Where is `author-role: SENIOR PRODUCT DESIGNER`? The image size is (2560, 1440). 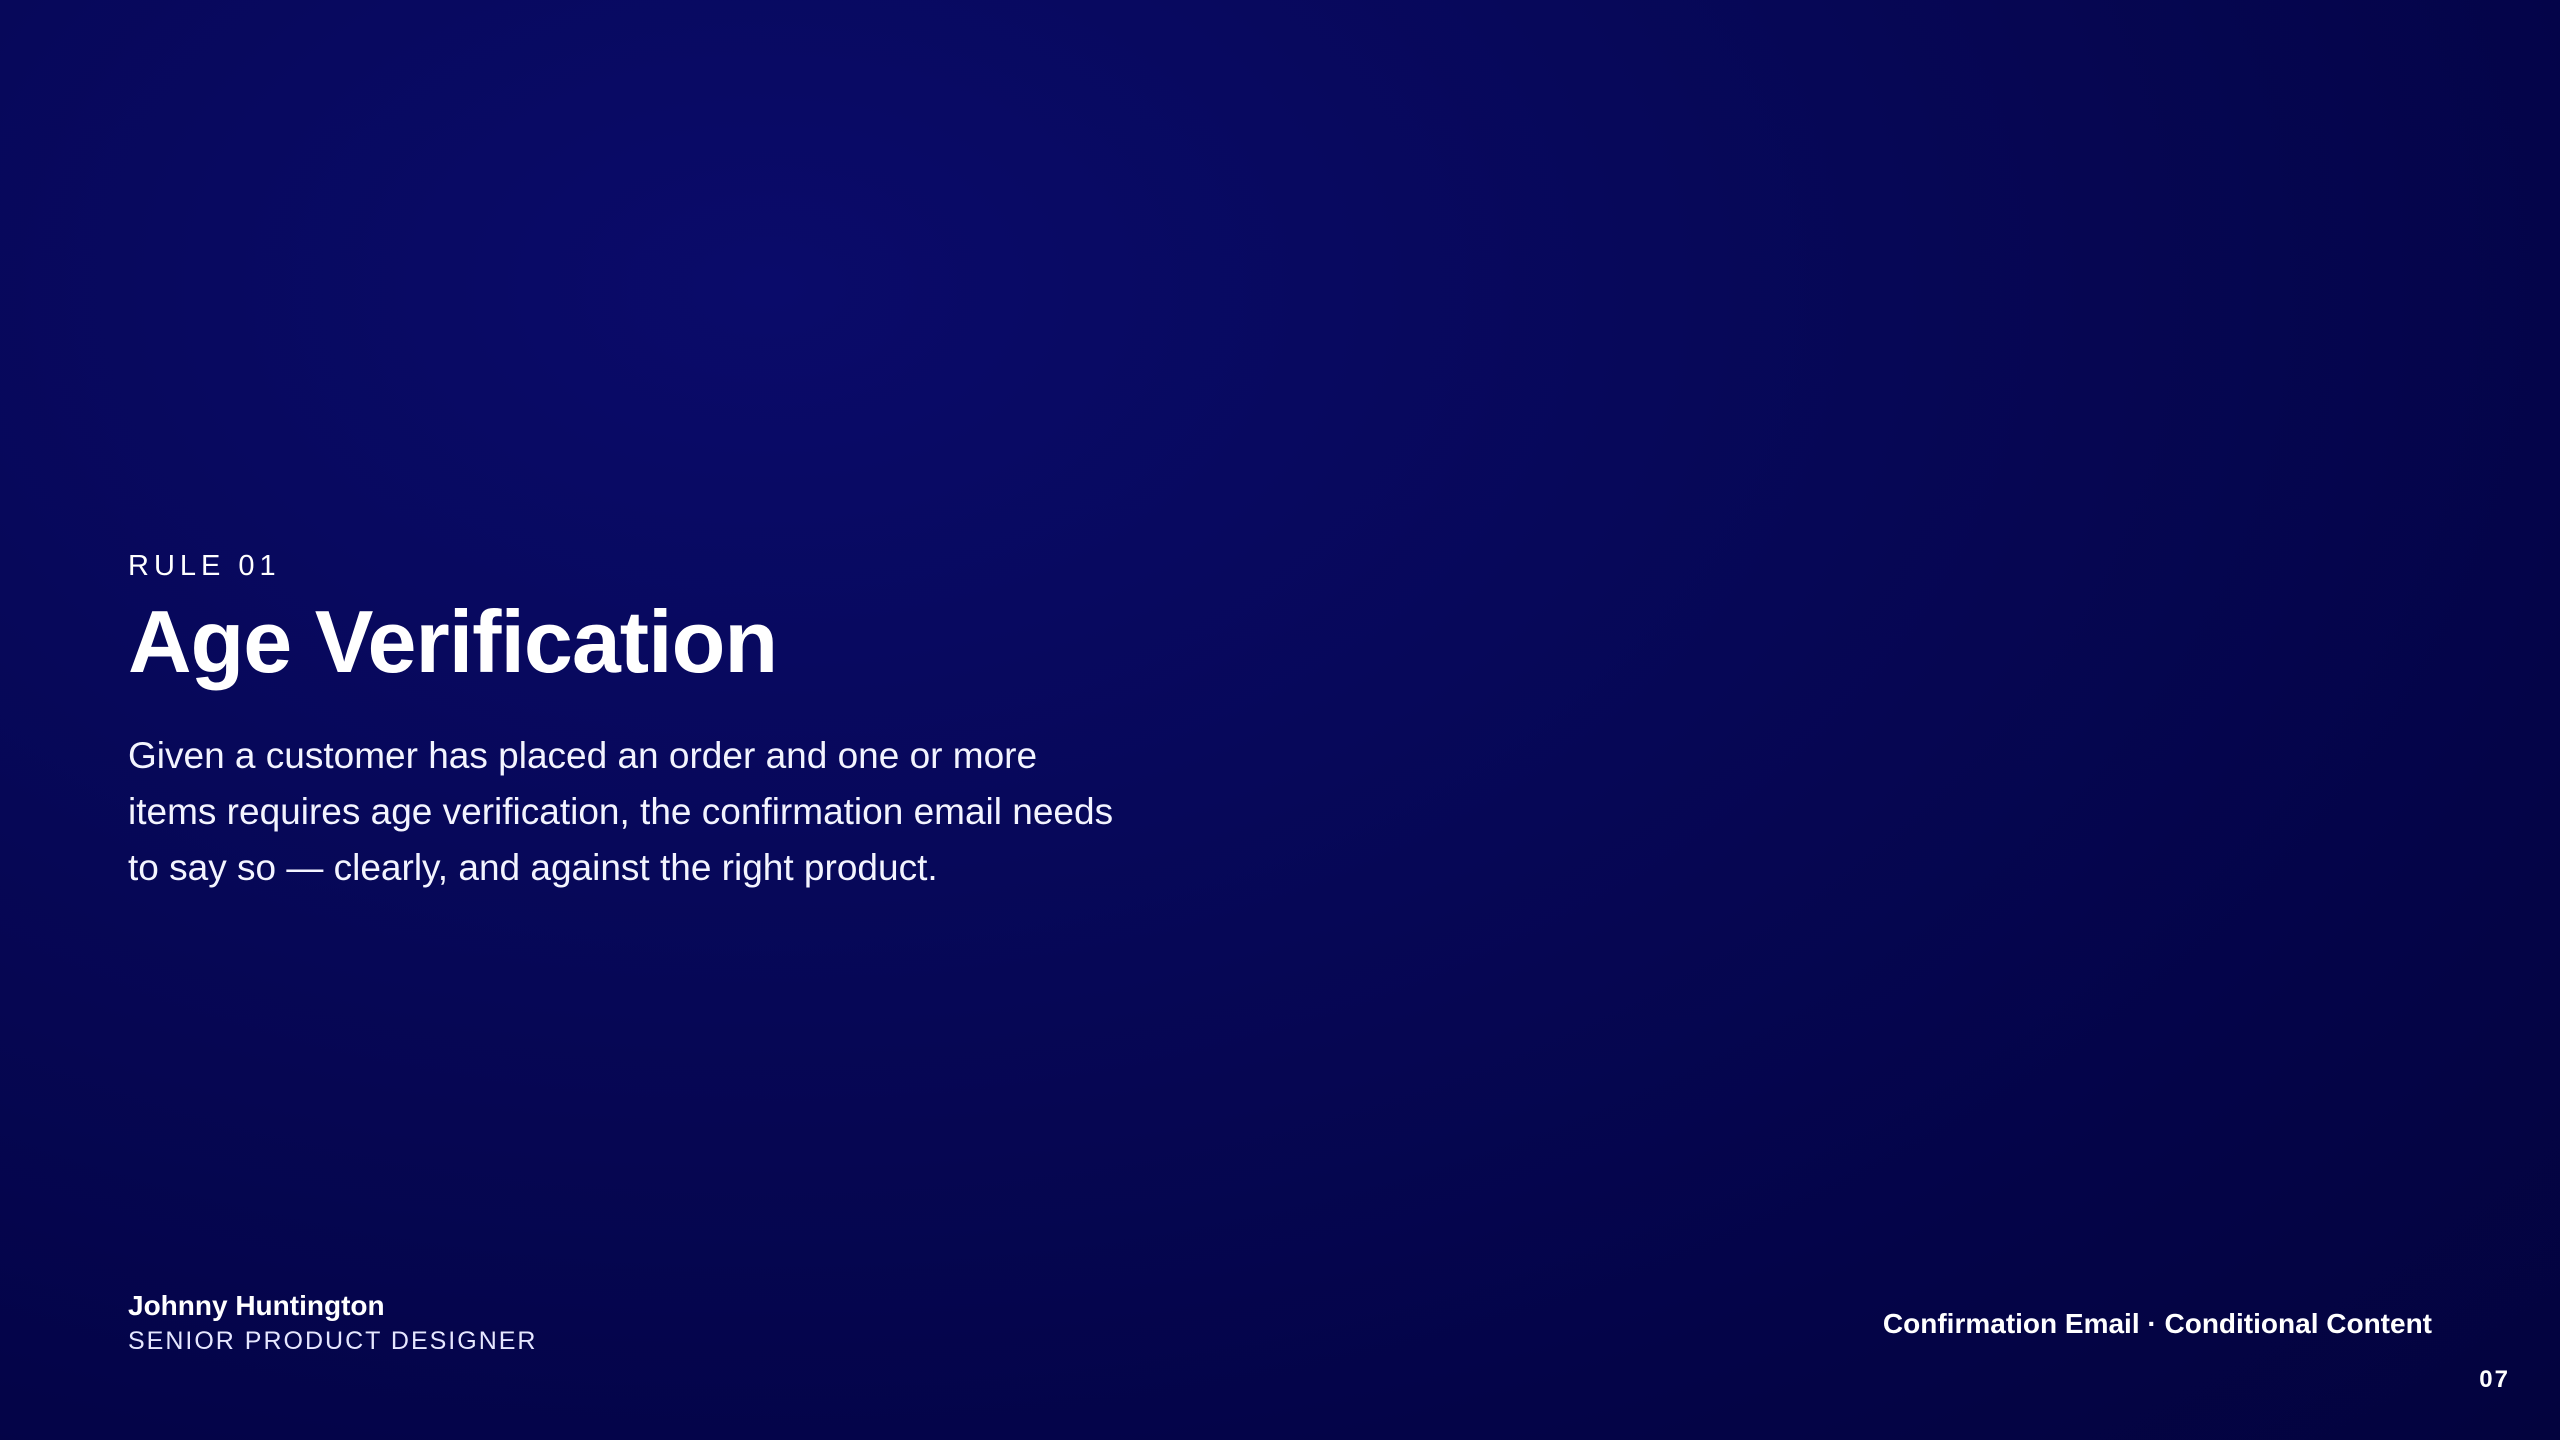 author-role: SENIOR PRODUCT DESIGNER is located at coordinates (333, 1341).